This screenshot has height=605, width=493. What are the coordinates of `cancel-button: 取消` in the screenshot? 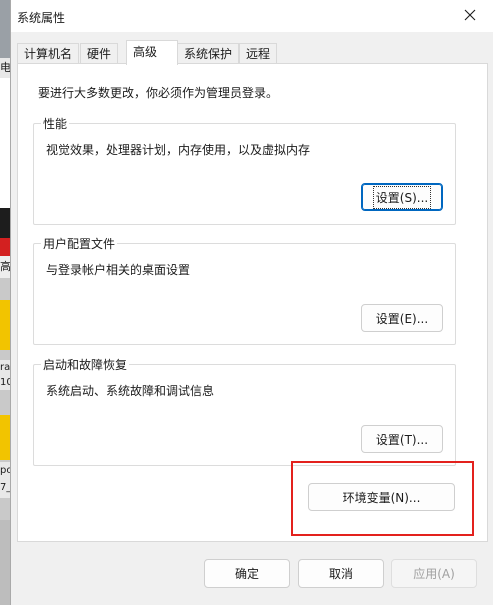 It's located at (341, 573).